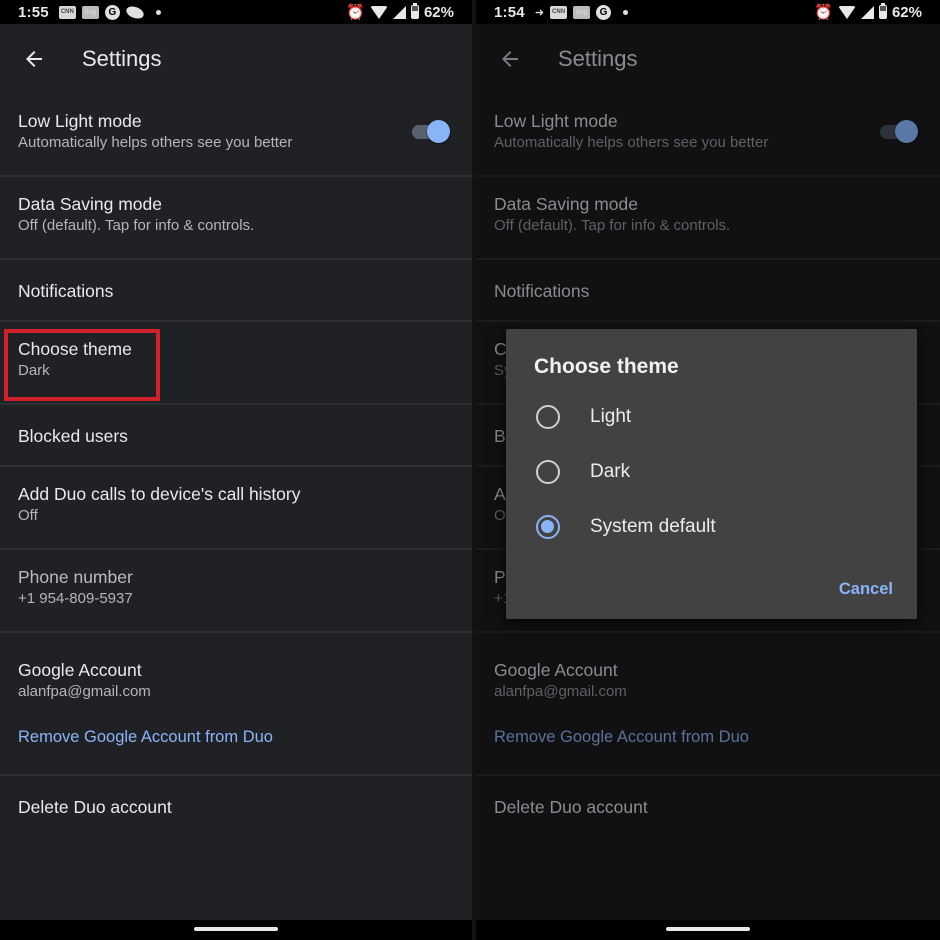 This screenshot has width=940, height=940. I want to click on setting-choose-theme: Choose theme Dark, so click(236, 363).